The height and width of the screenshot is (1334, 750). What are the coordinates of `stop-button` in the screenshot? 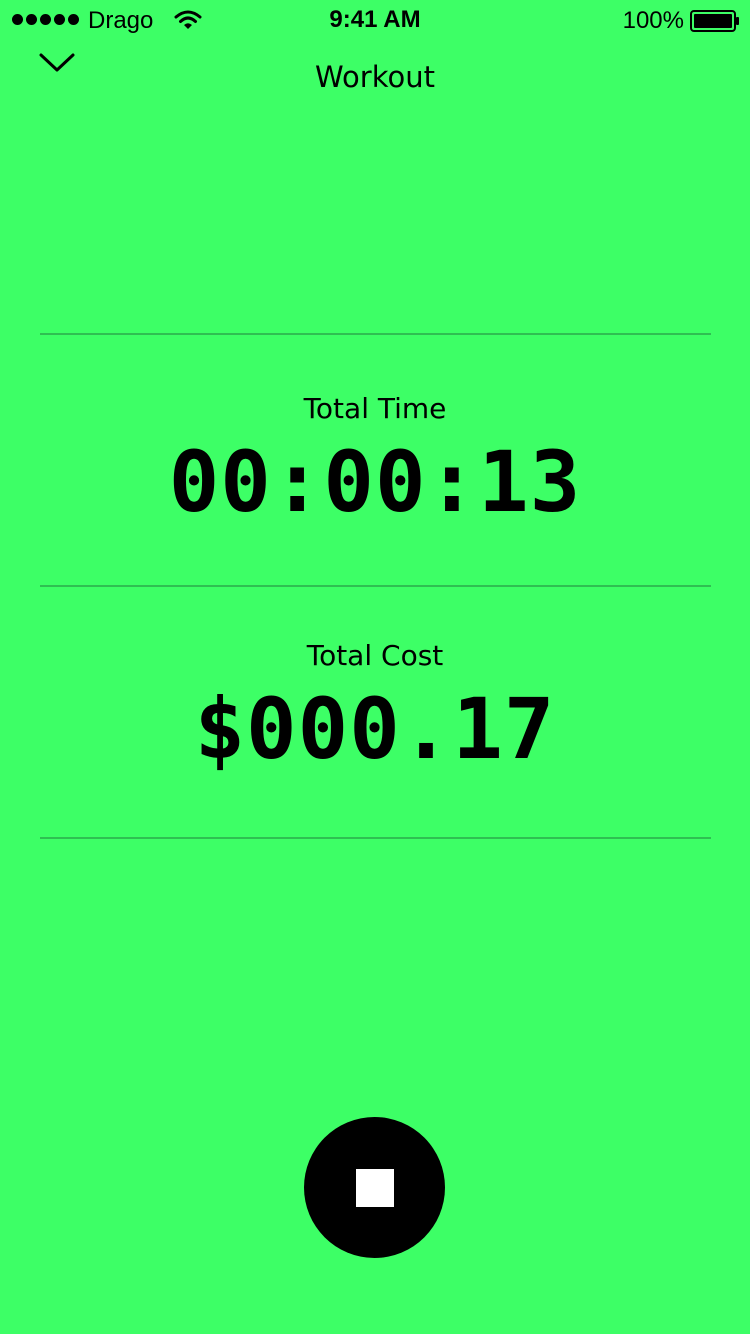 It's located at (374, 1187).